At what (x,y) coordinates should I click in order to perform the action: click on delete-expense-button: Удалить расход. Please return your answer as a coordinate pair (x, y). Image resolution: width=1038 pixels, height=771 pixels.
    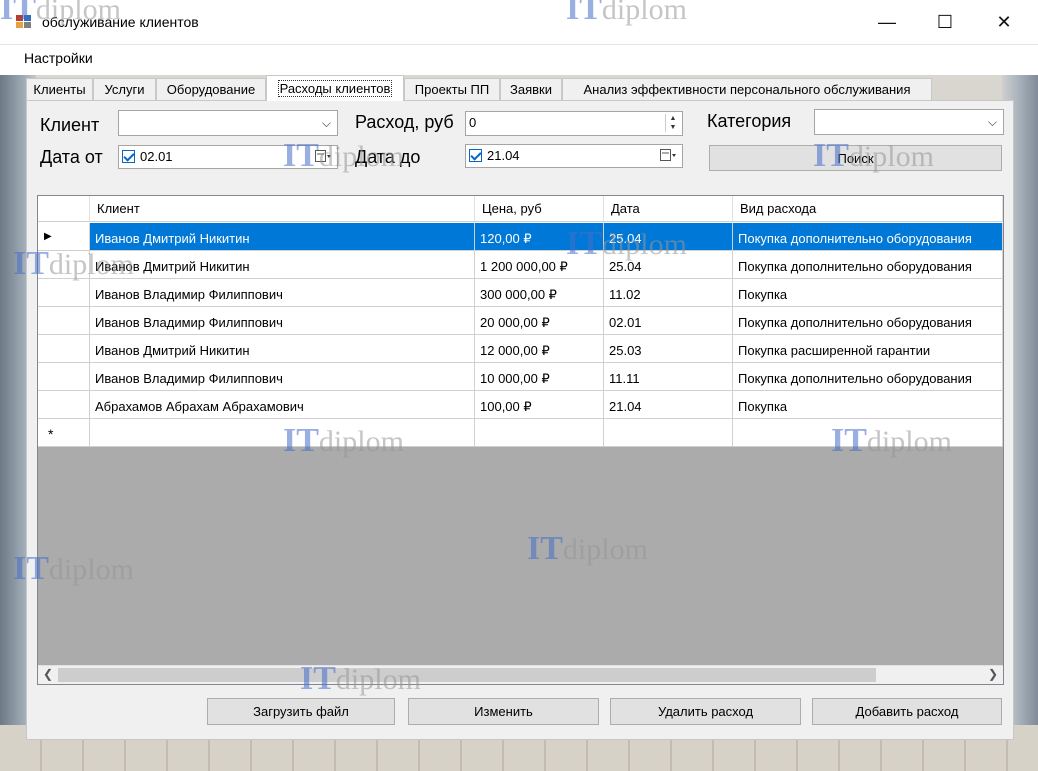
    Looking at the image, I should click on (705, 711).